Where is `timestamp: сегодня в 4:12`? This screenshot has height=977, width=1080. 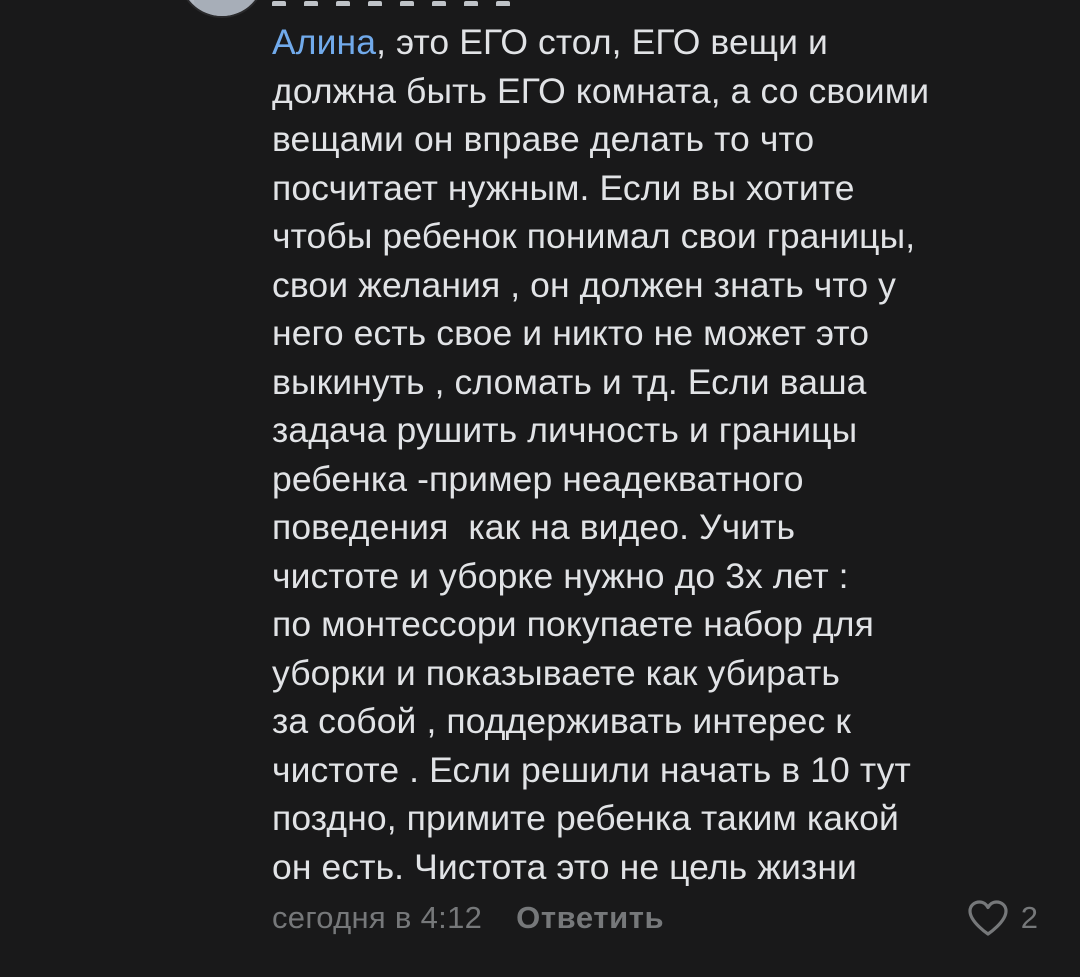
timestamp: сегодня в 4:12 is located at coordinates (377, 917).